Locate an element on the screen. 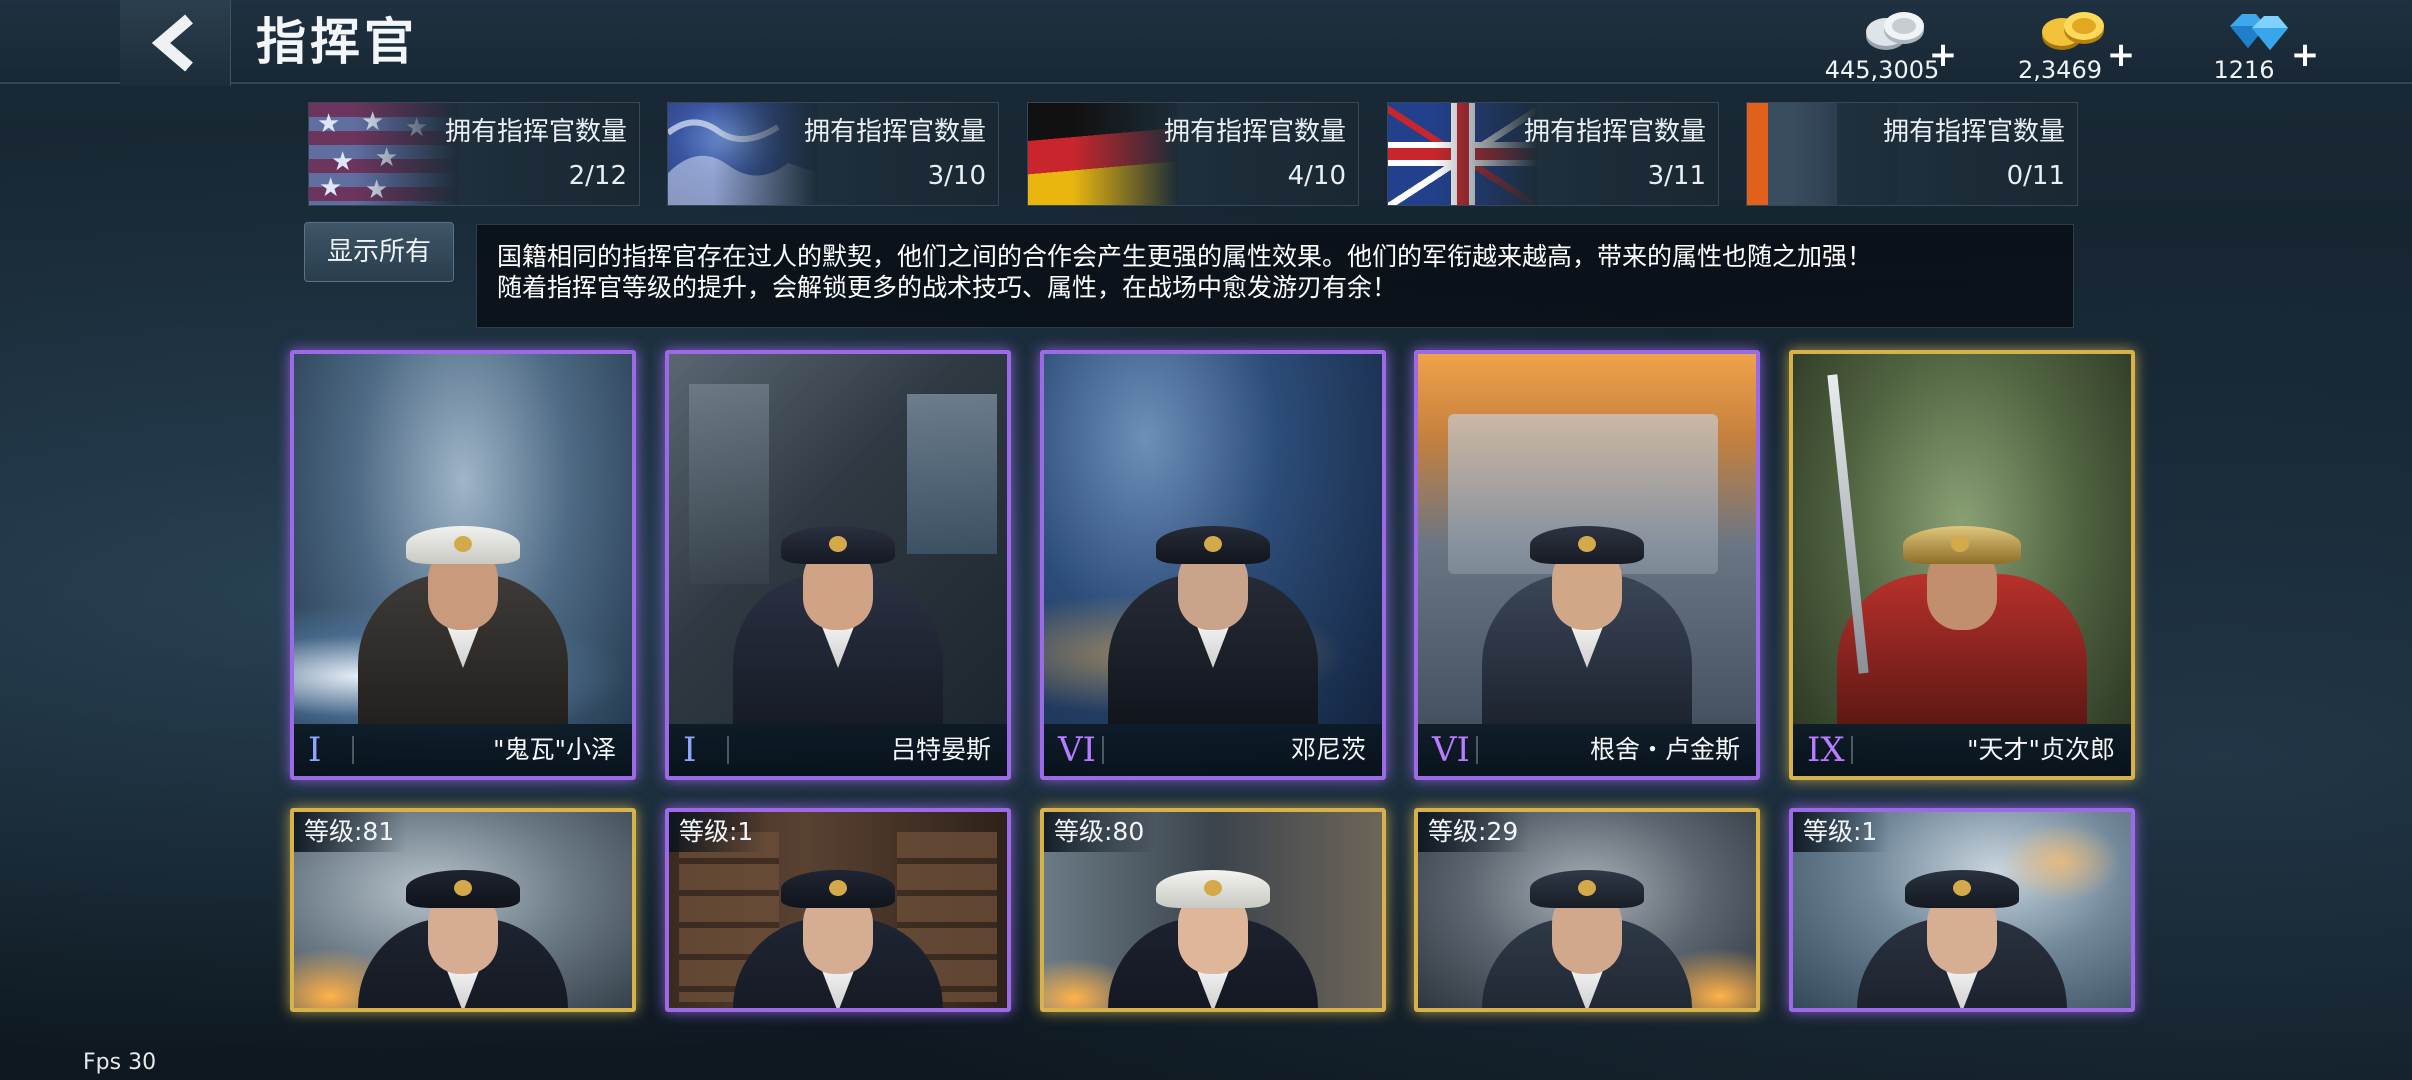 Image resolution: width=2412 pixels, height=1080 pixels. fps-counter: Fps 30 is located at coordinates (120, 1062).